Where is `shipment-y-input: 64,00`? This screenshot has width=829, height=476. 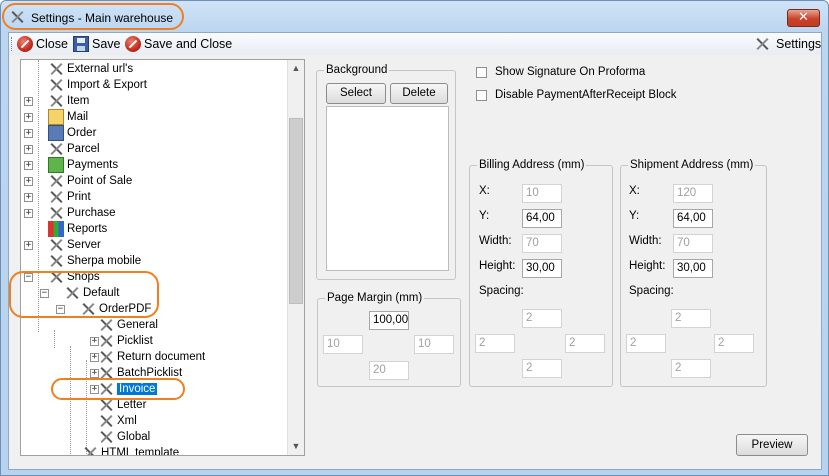 shipment-y-input: 64,00 is located at coordinates (693, 218).